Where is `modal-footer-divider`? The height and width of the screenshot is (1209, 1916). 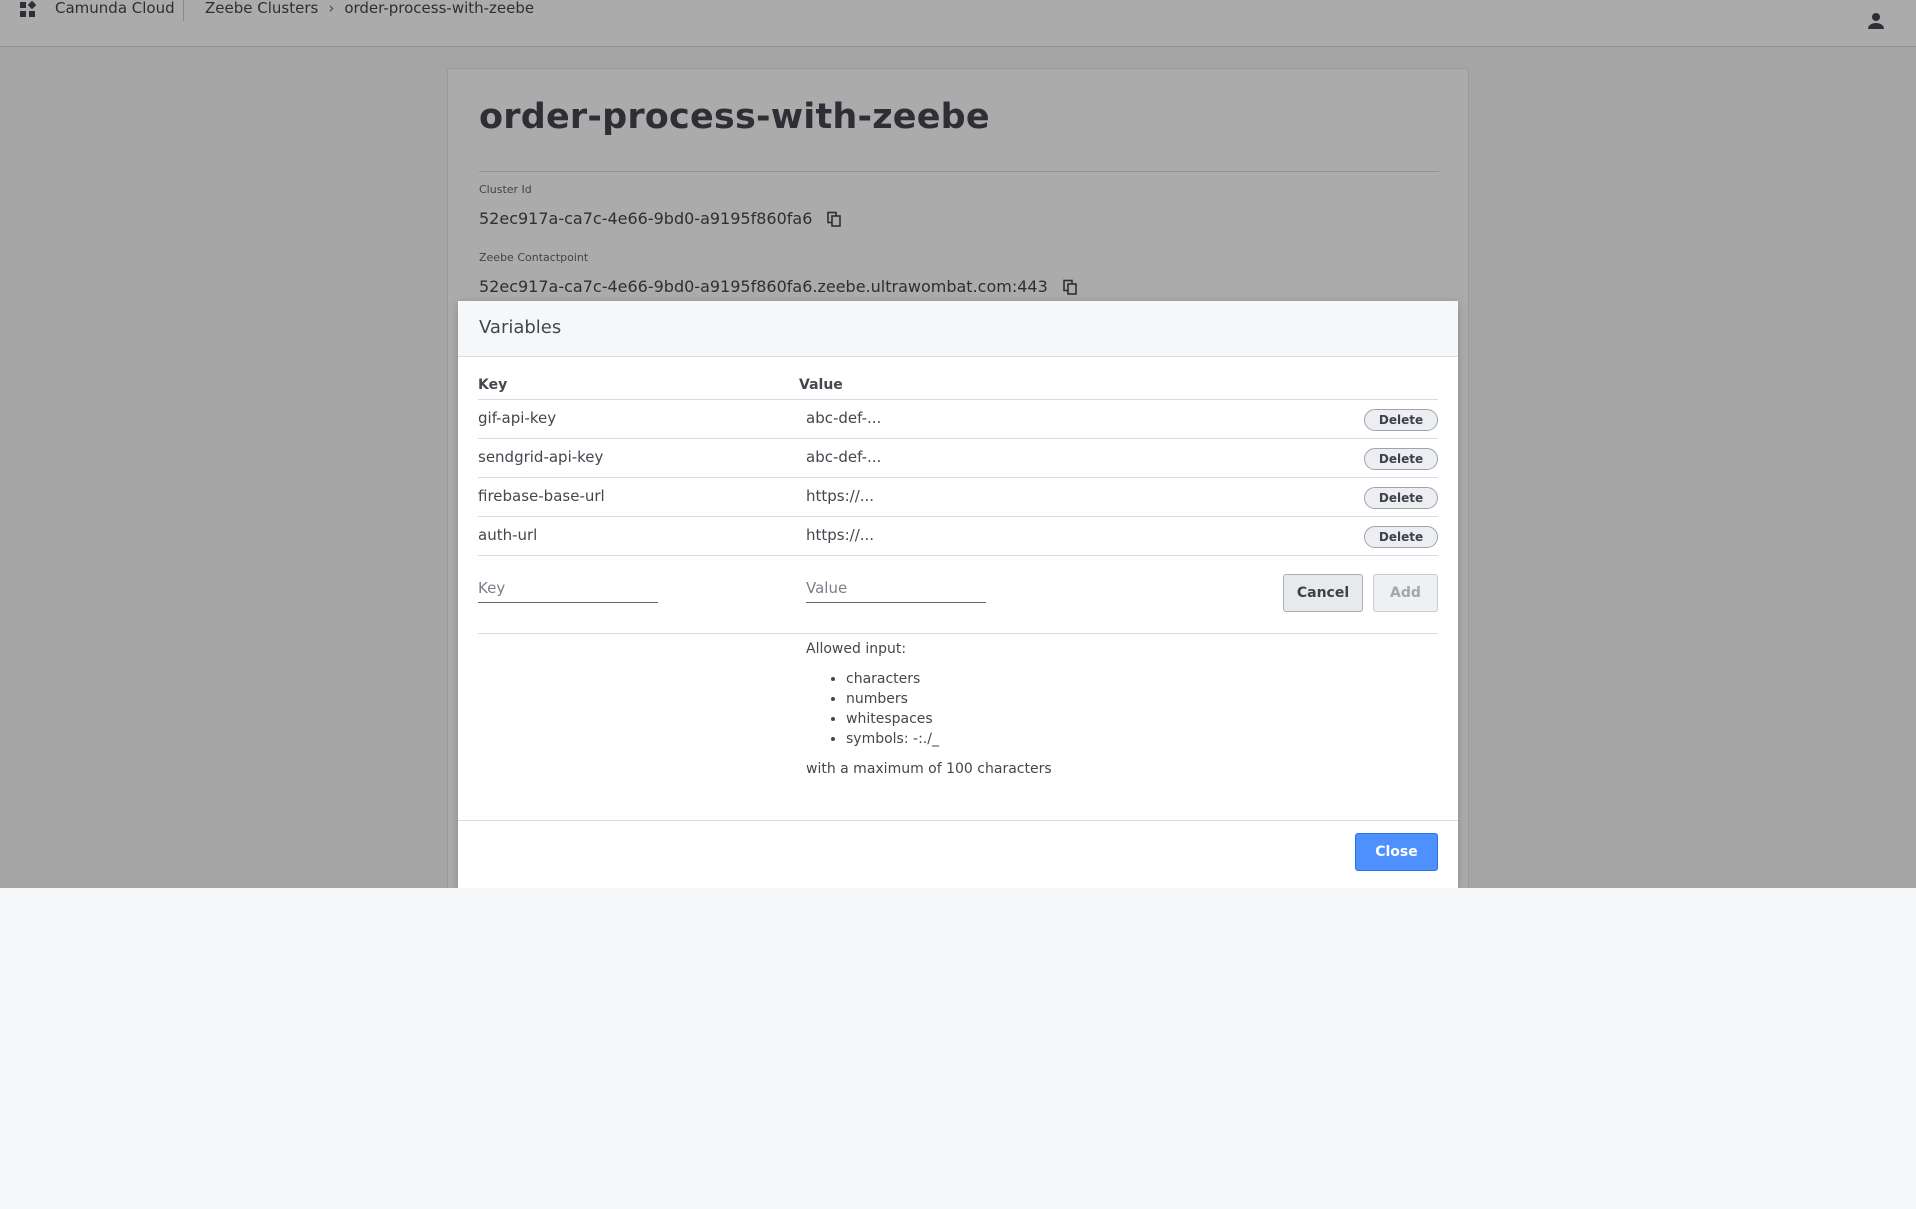 modal-footer-divider is located at coordinates (958, 820).